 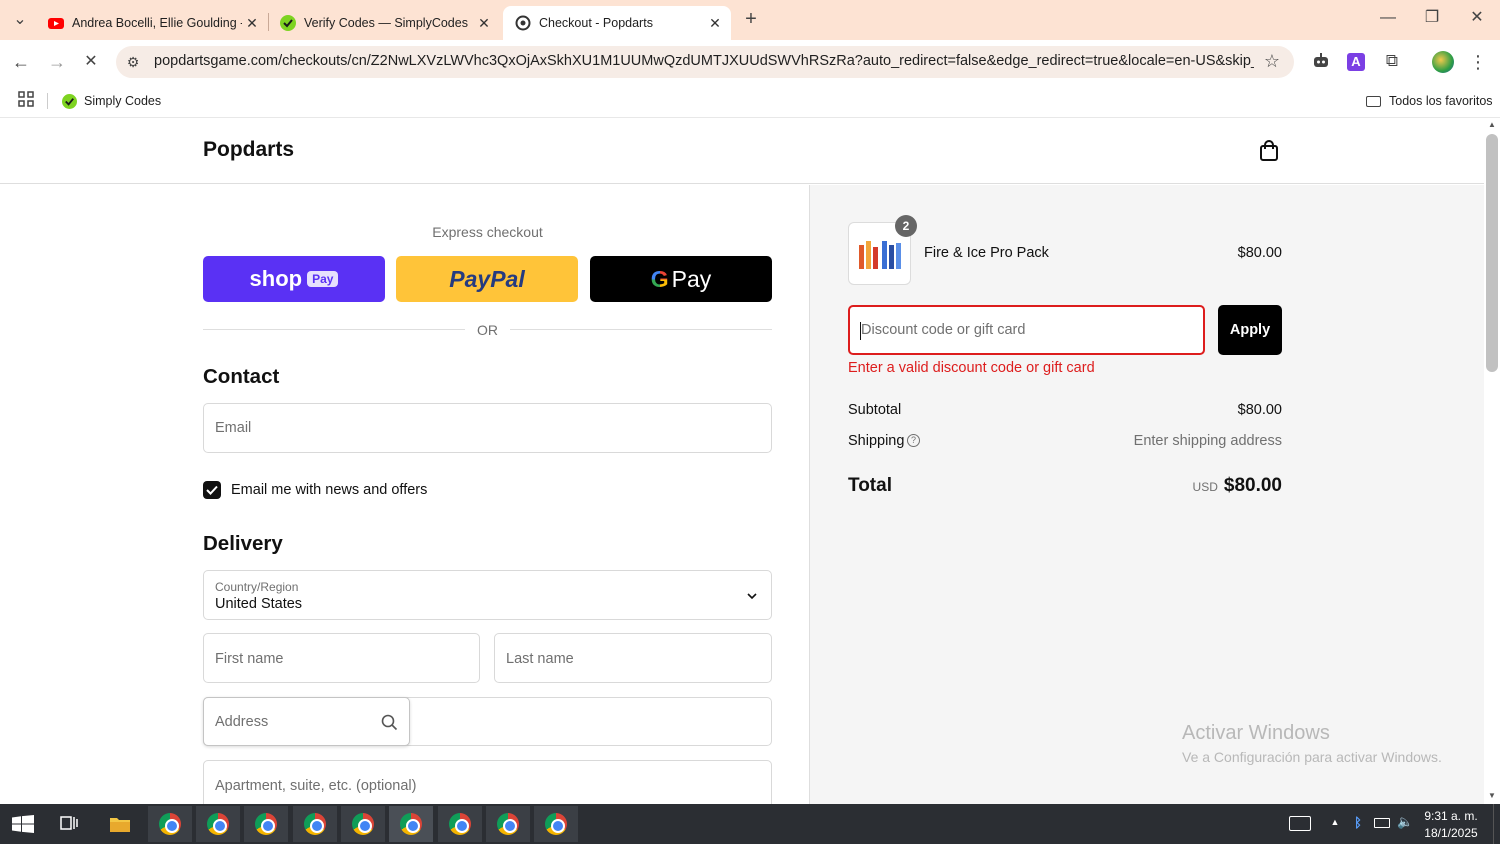 I want to click on apartment-field: Apartment, suite, etc. (optional), so click(x=487, y=782).